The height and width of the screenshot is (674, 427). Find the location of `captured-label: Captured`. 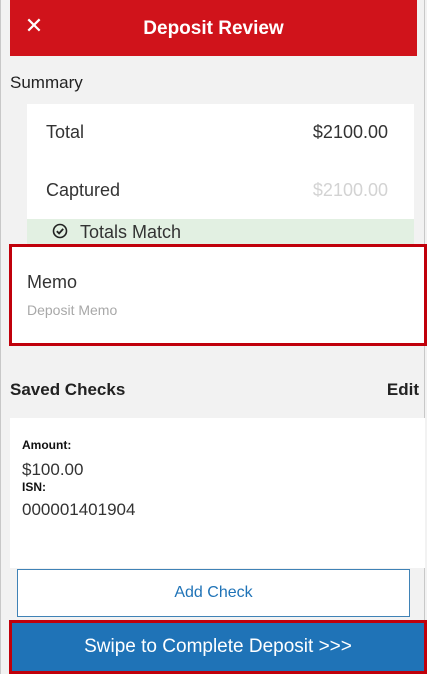

captured-label: Captured is located at coordinates (83, 190).